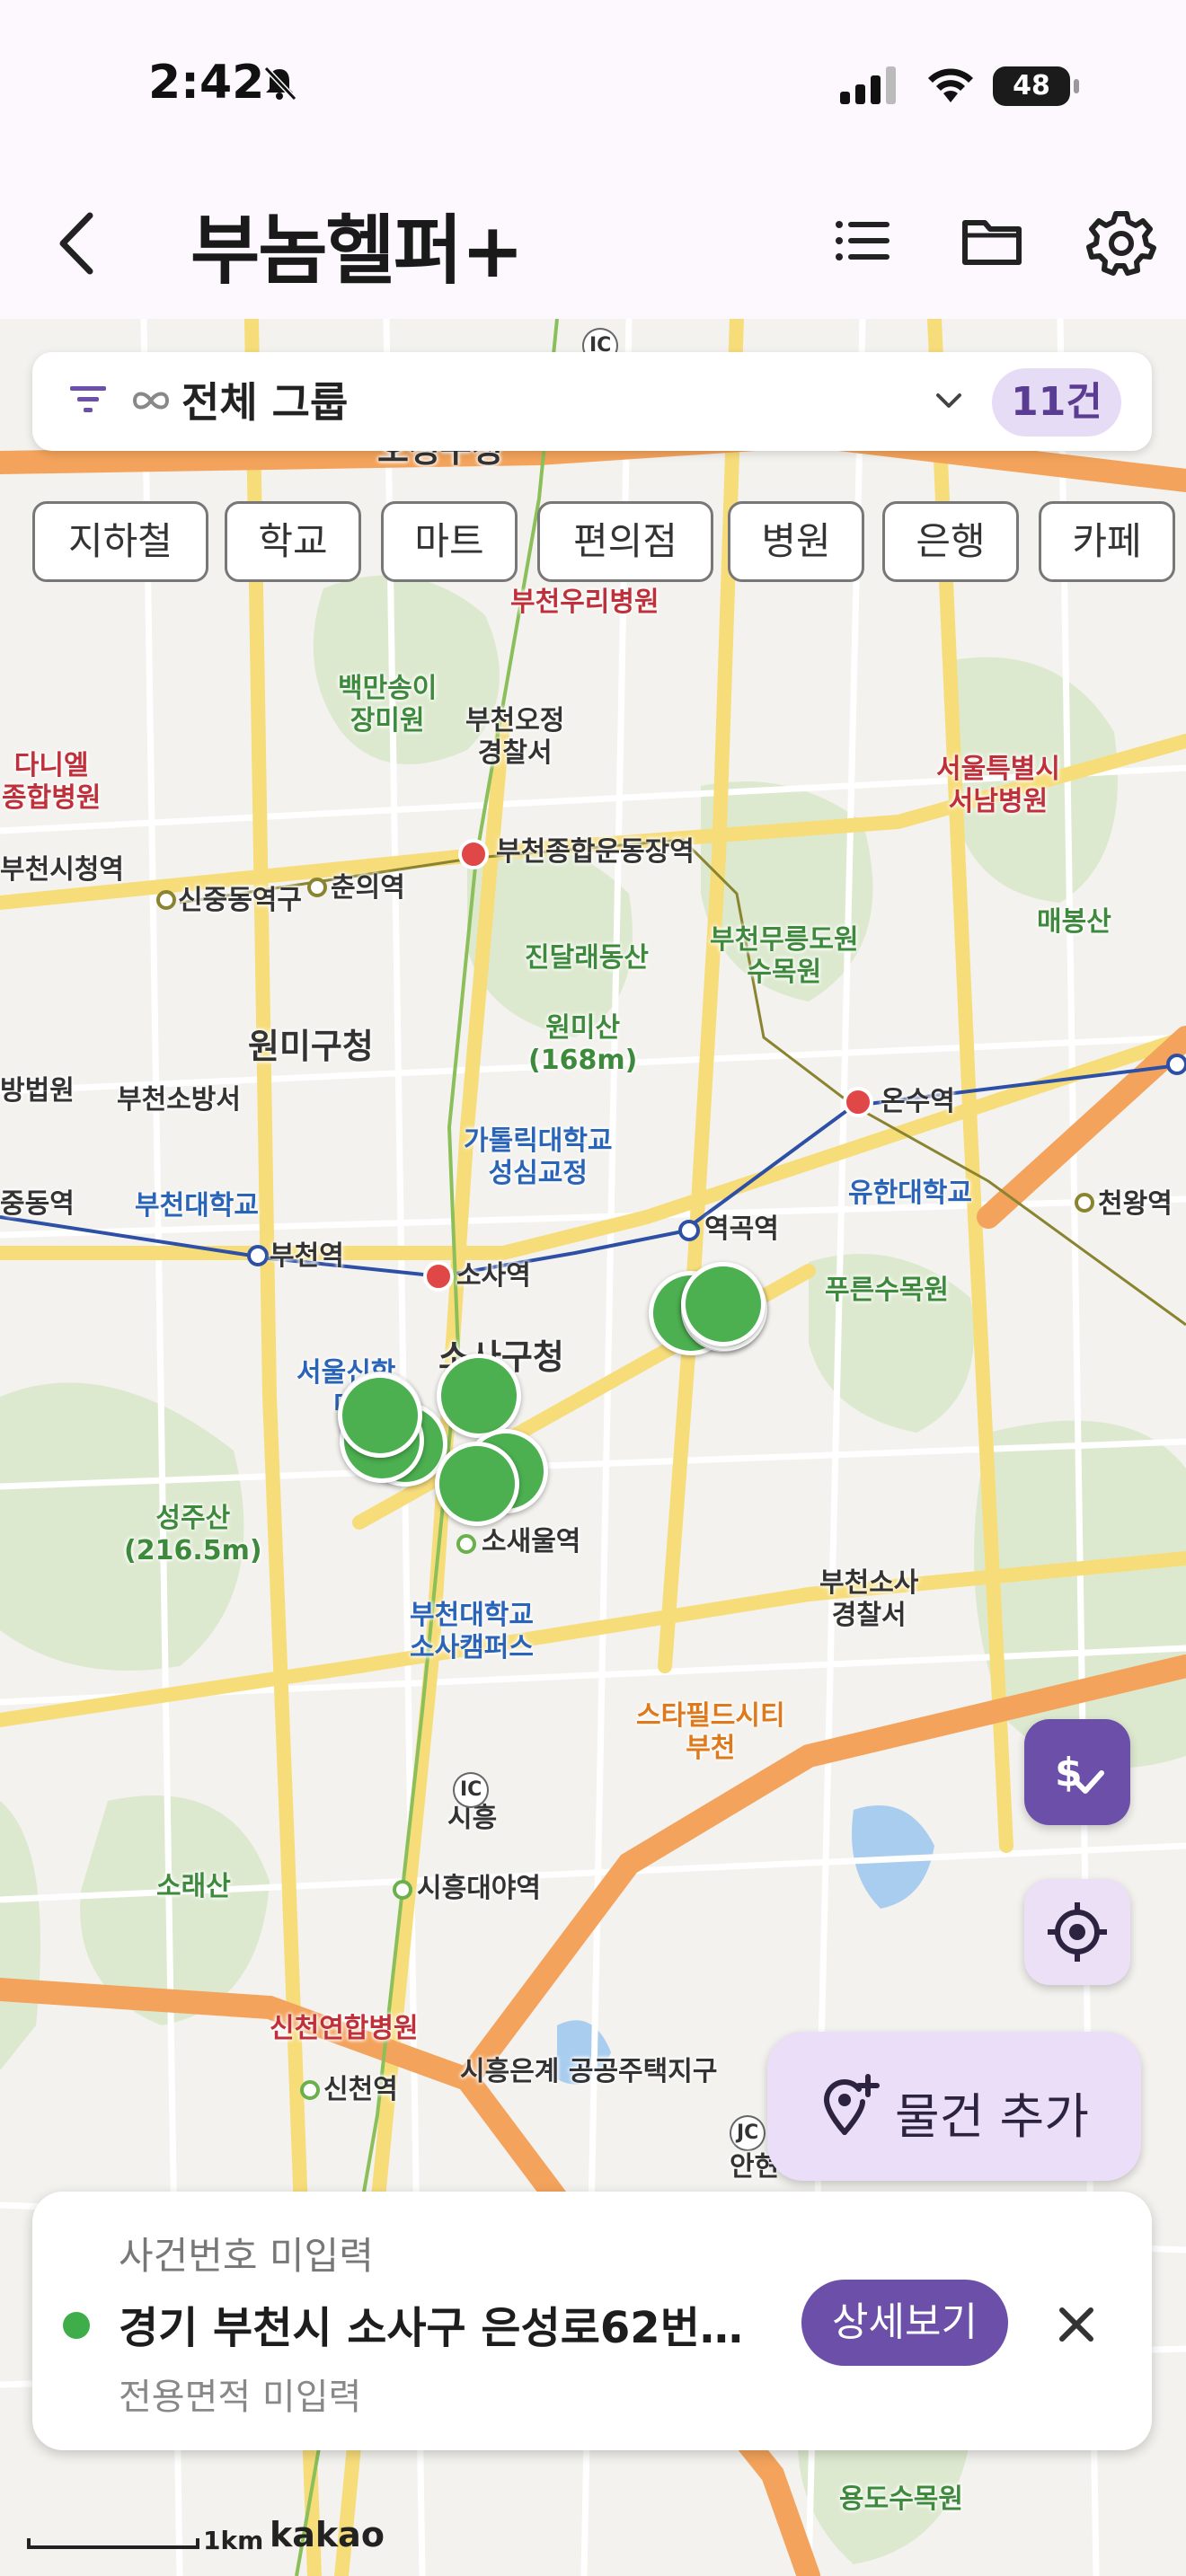  I want to click on map-label: 소새울역, so click(531, 1541).